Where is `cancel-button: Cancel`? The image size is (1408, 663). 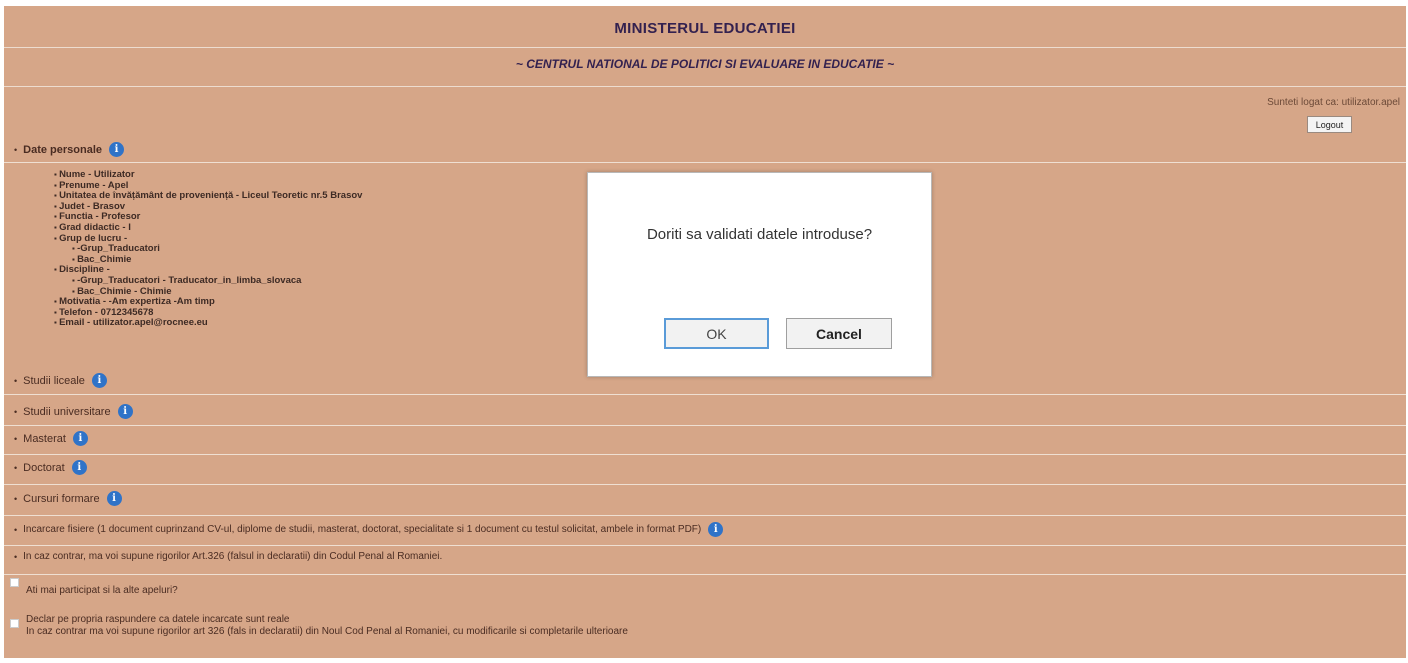 cancel-button: Cancel is located at coordinates (839, 333).